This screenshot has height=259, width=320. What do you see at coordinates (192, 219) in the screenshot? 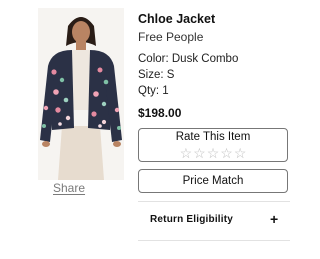
I see `return-eligibility-label: Return Eligibility` at bounding box center [192, 219].